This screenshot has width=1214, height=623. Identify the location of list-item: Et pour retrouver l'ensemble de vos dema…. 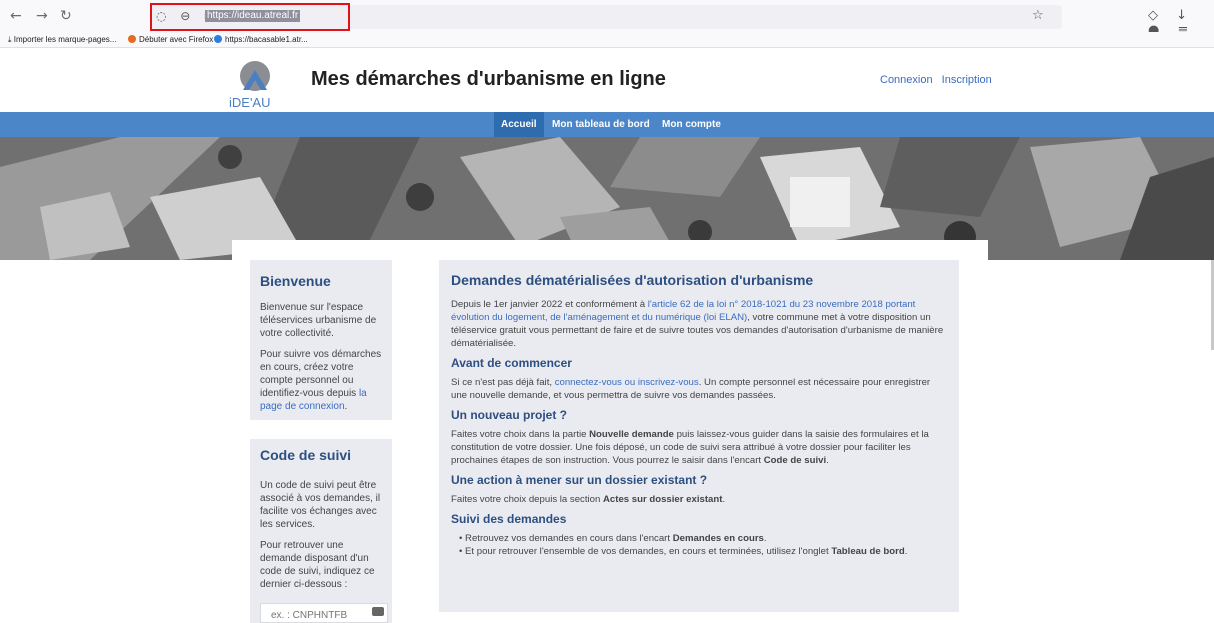
(703, 551).